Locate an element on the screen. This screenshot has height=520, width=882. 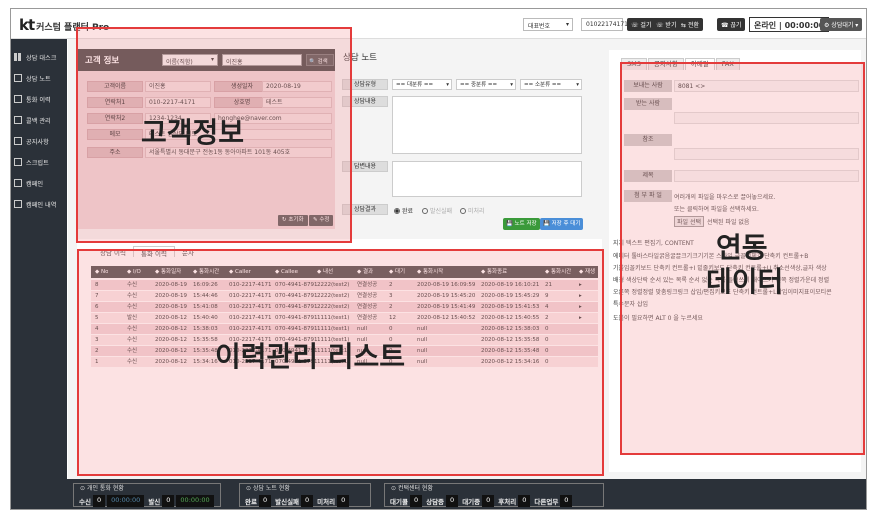
save-note-button: 💾 노트 저장 is located at coordinates (521, 224).